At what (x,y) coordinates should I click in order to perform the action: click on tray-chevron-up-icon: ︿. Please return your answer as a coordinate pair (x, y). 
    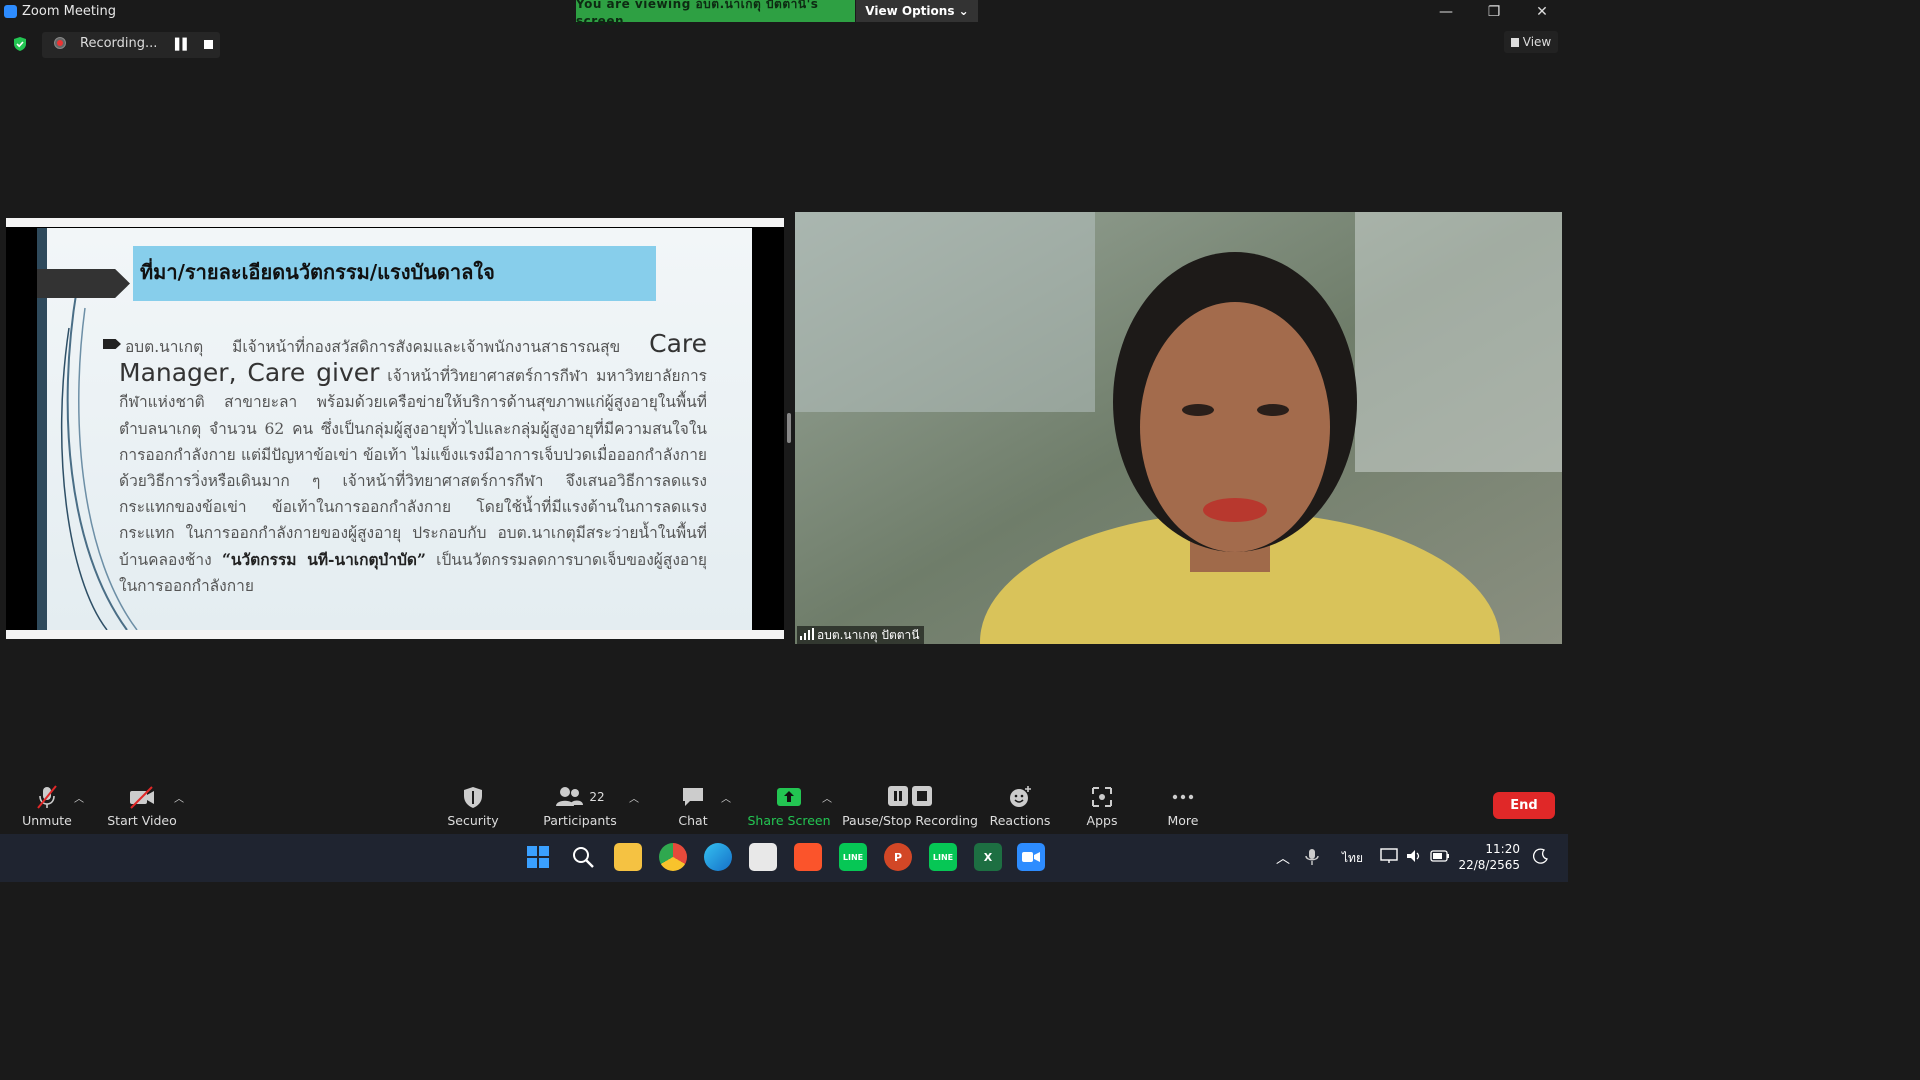
    Looking at the image, I should click on (1283, 858).